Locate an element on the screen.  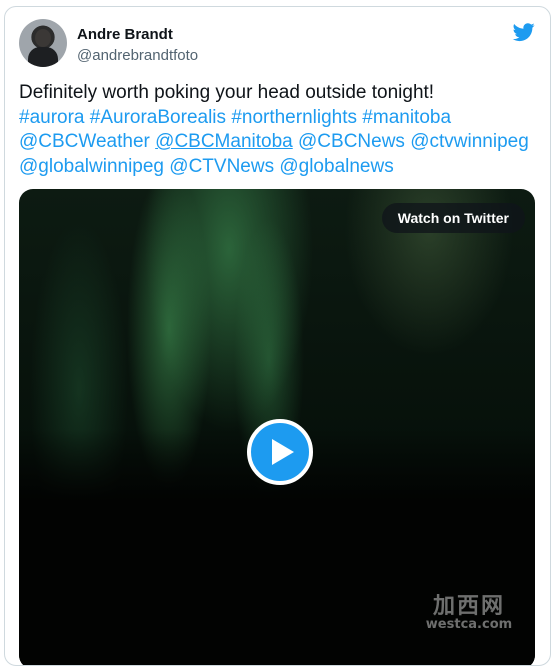
avatar-face is located at coordinates (43, 38).